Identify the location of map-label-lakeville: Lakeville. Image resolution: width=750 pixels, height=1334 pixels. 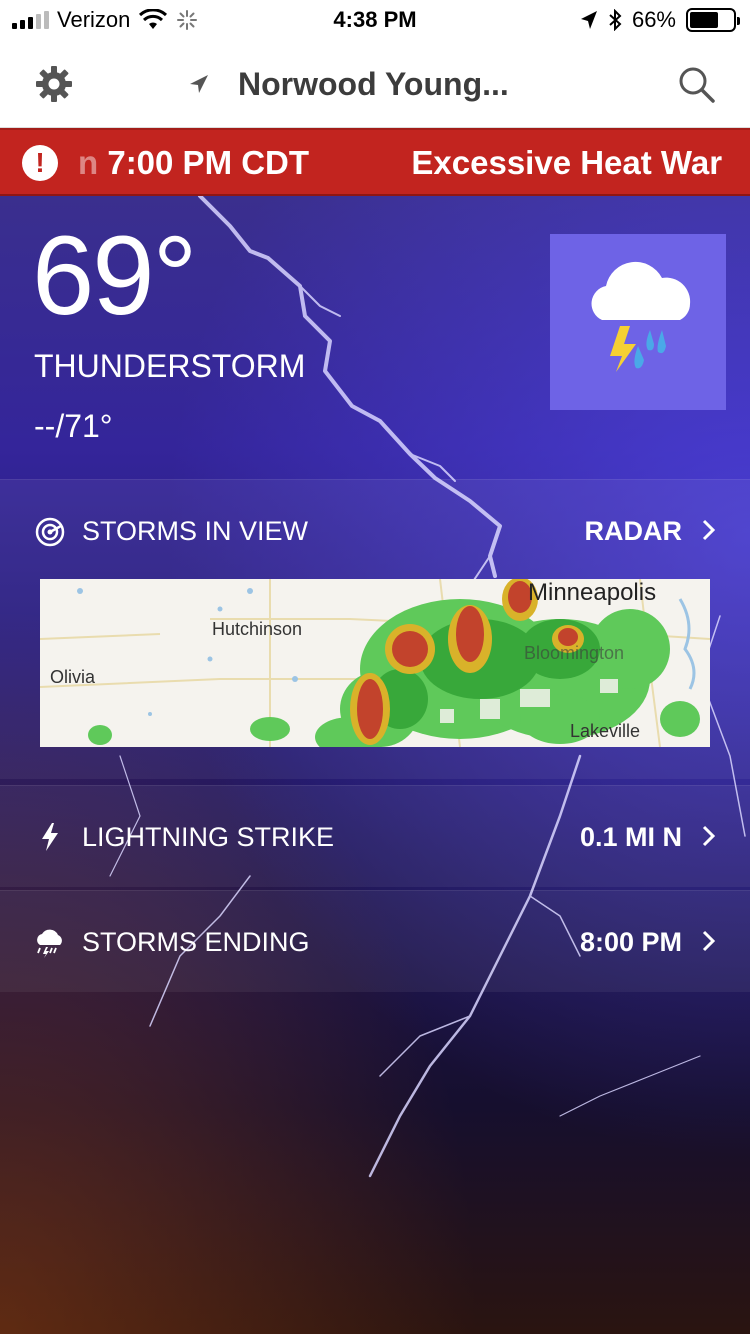
(605, 731).